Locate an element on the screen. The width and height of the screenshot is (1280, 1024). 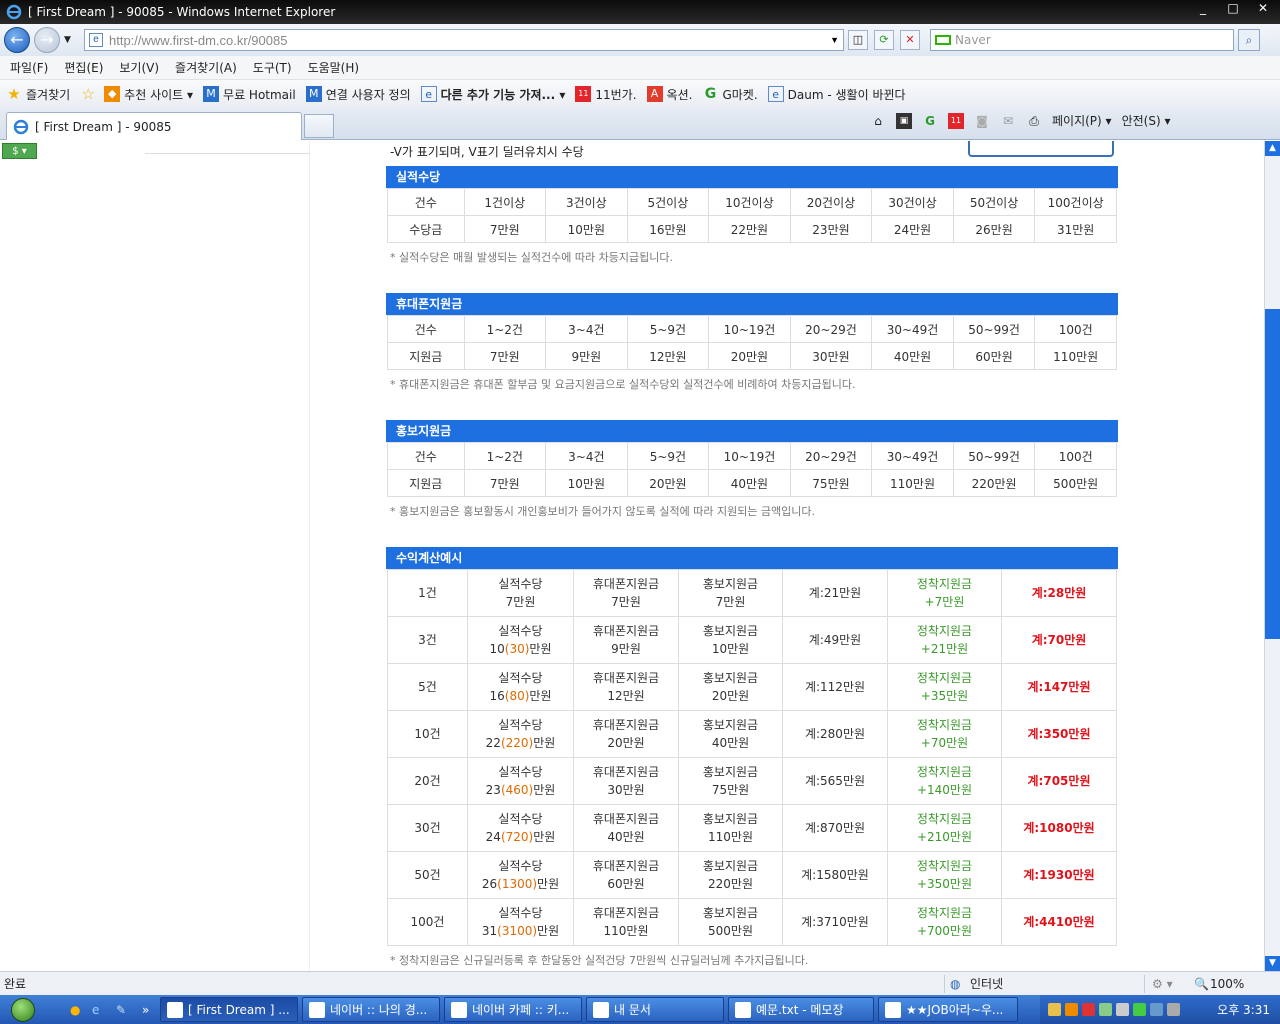
fav-gmarket: G G마켓. is located at coordinates (730, 94).